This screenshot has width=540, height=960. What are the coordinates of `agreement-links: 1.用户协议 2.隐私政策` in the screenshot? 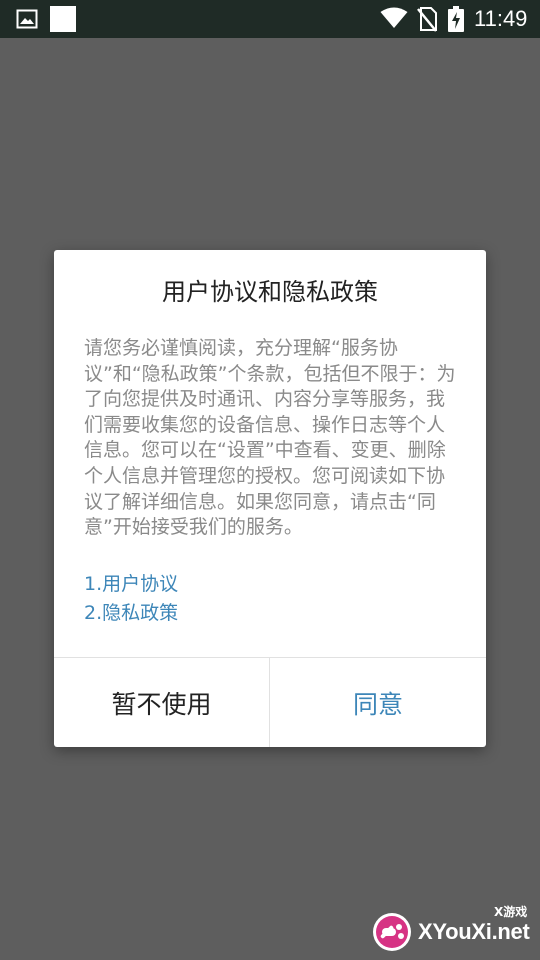 It's located at (270, 599).